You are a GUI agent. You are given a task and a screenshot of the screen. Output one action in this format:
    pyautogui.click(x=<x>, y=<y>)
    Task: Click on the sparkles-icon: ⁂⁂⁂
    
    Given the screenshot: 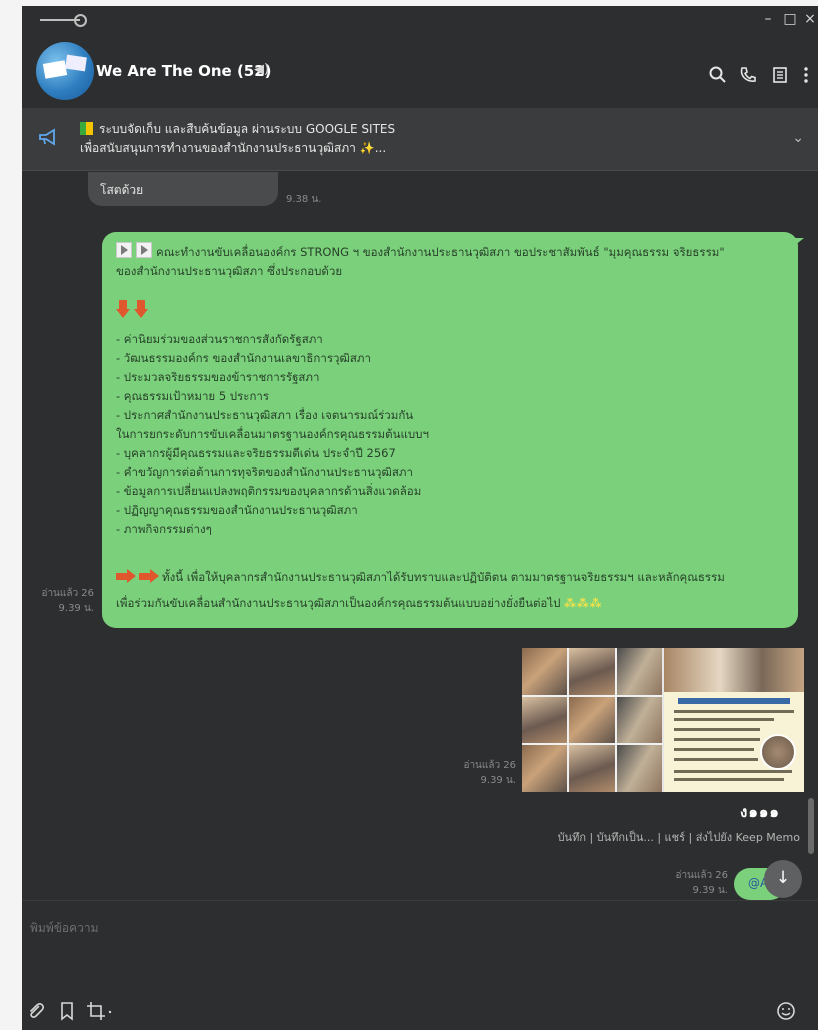 What is the action you would take?
    pyautogui.click(x=583, y=603)
    